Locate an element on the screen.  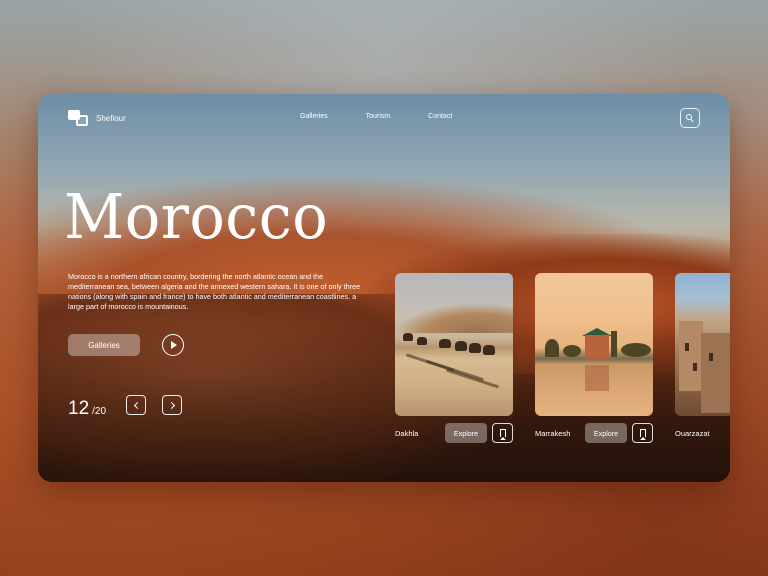
prev-button is located at coordinates (136, 405).